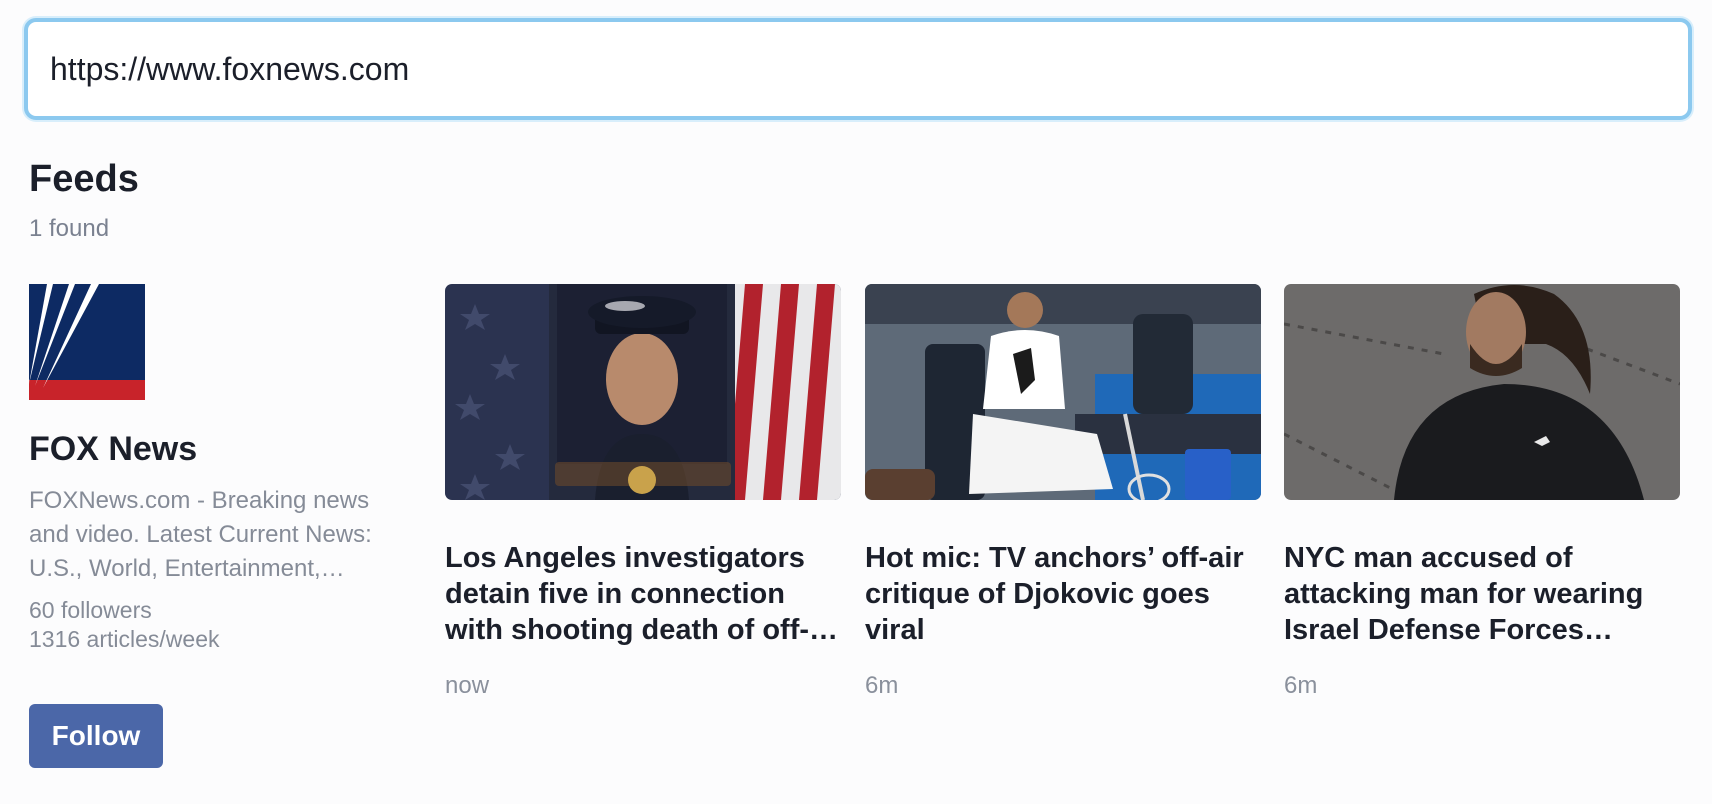 Image resolution: width=1712 pixels, height=804 pixels. Describe the element at coordinates (69, 228) in the screenshot. I see `result-count: 1 found` at that location.